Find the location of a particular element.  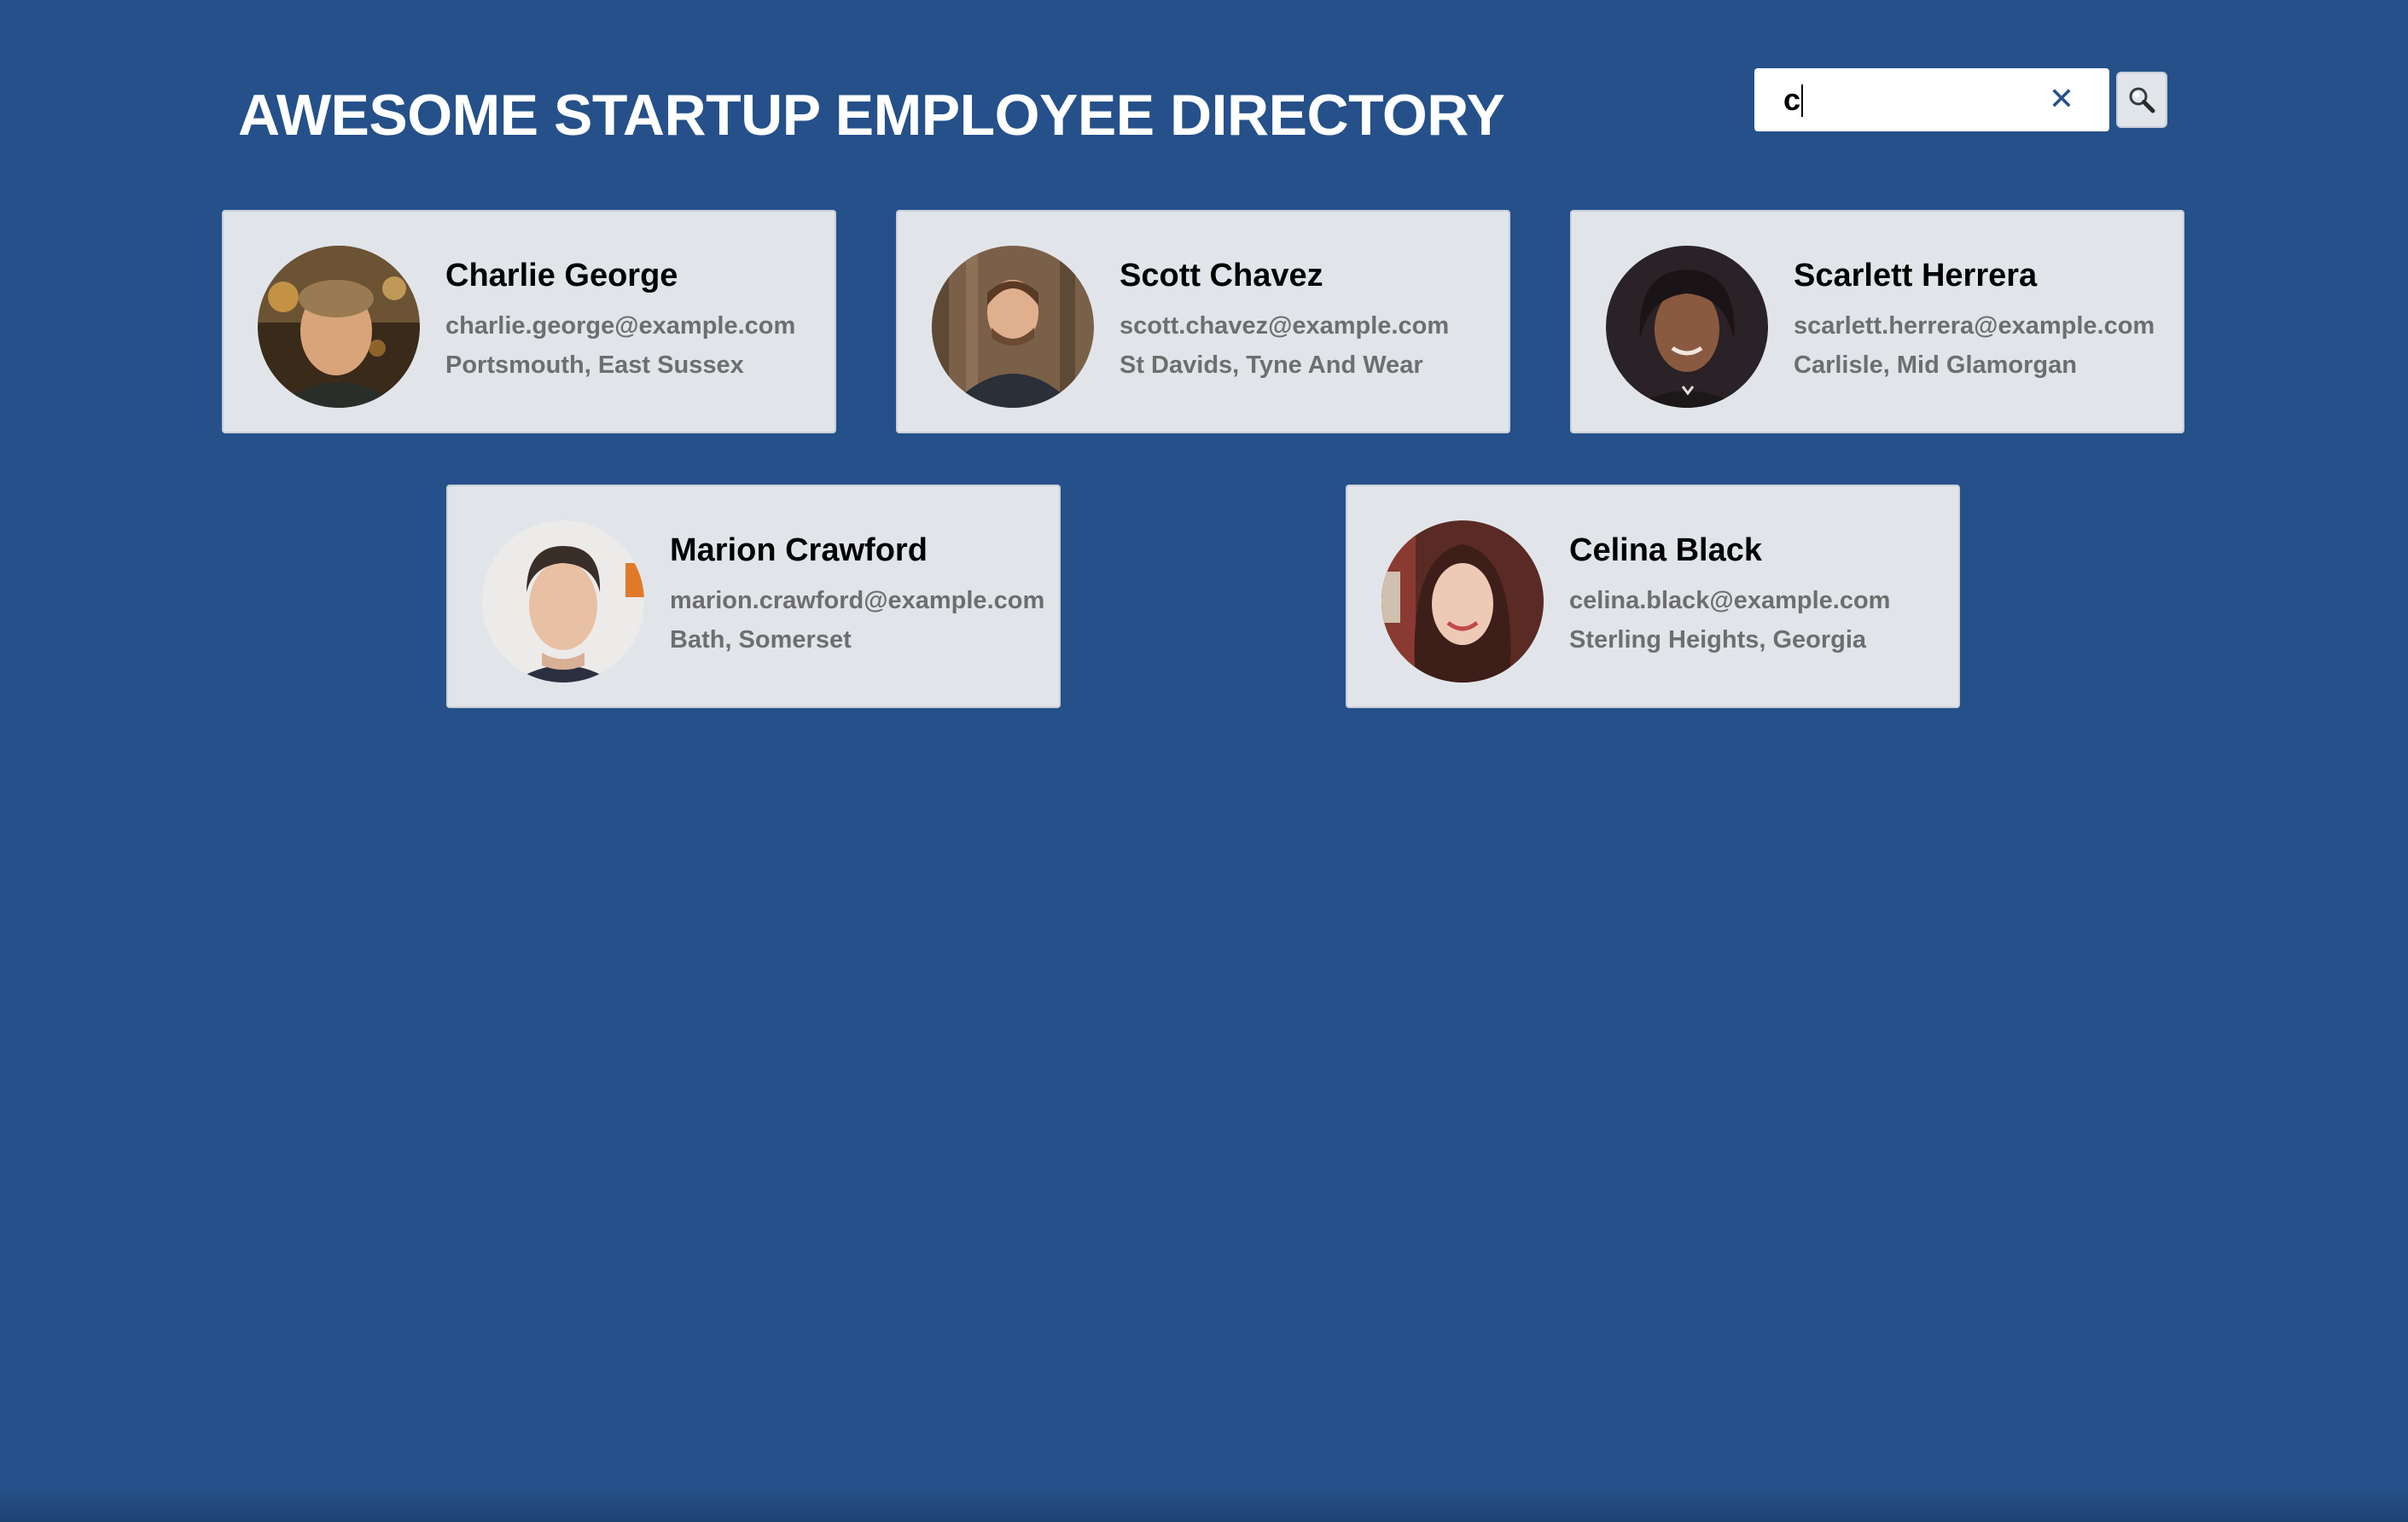

employee-location: Carlisle, Mid Glamorgan is located at coordinates (1935, 365).